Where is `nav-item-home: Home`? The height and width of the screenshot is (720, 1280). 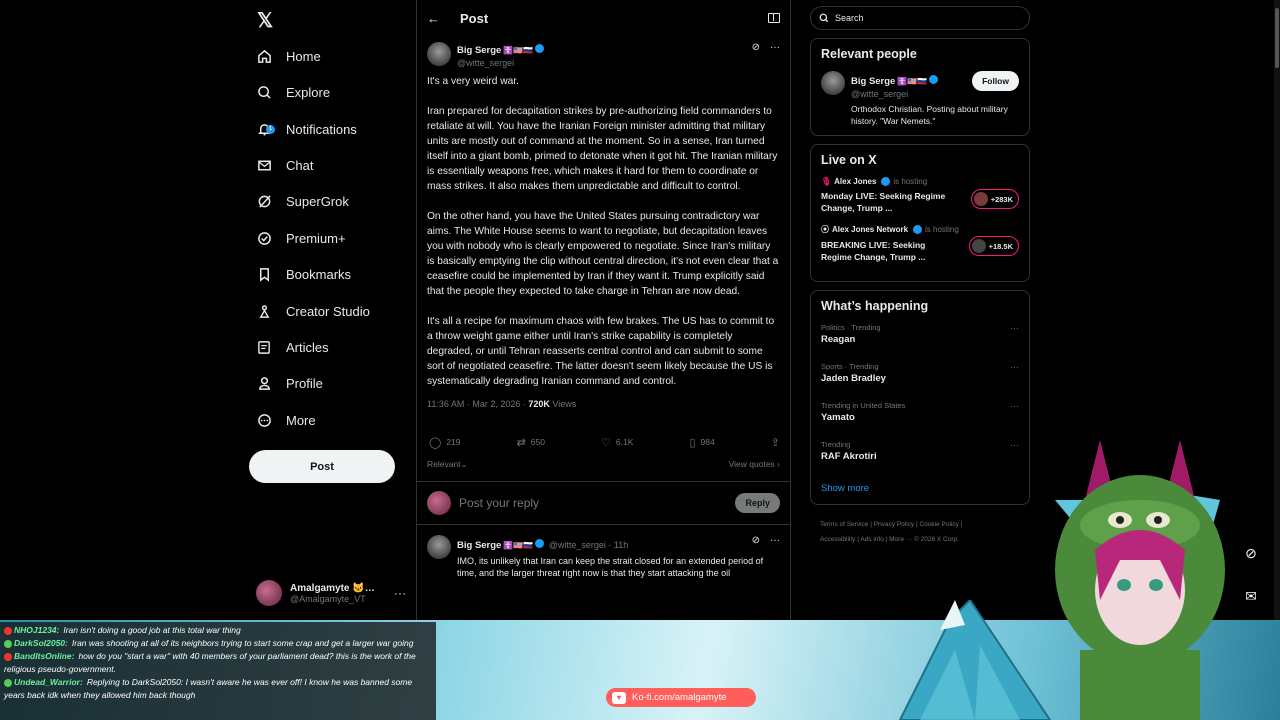
nav-item-home: Home is located at coordinates (288, 56).